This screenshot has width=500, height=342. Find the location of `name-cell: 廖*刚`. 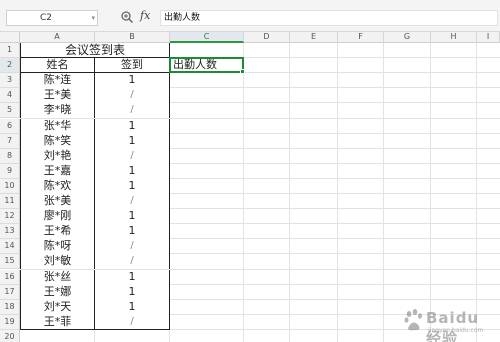

name-cell: 廖*刚 is located at coordinates (57, 217).